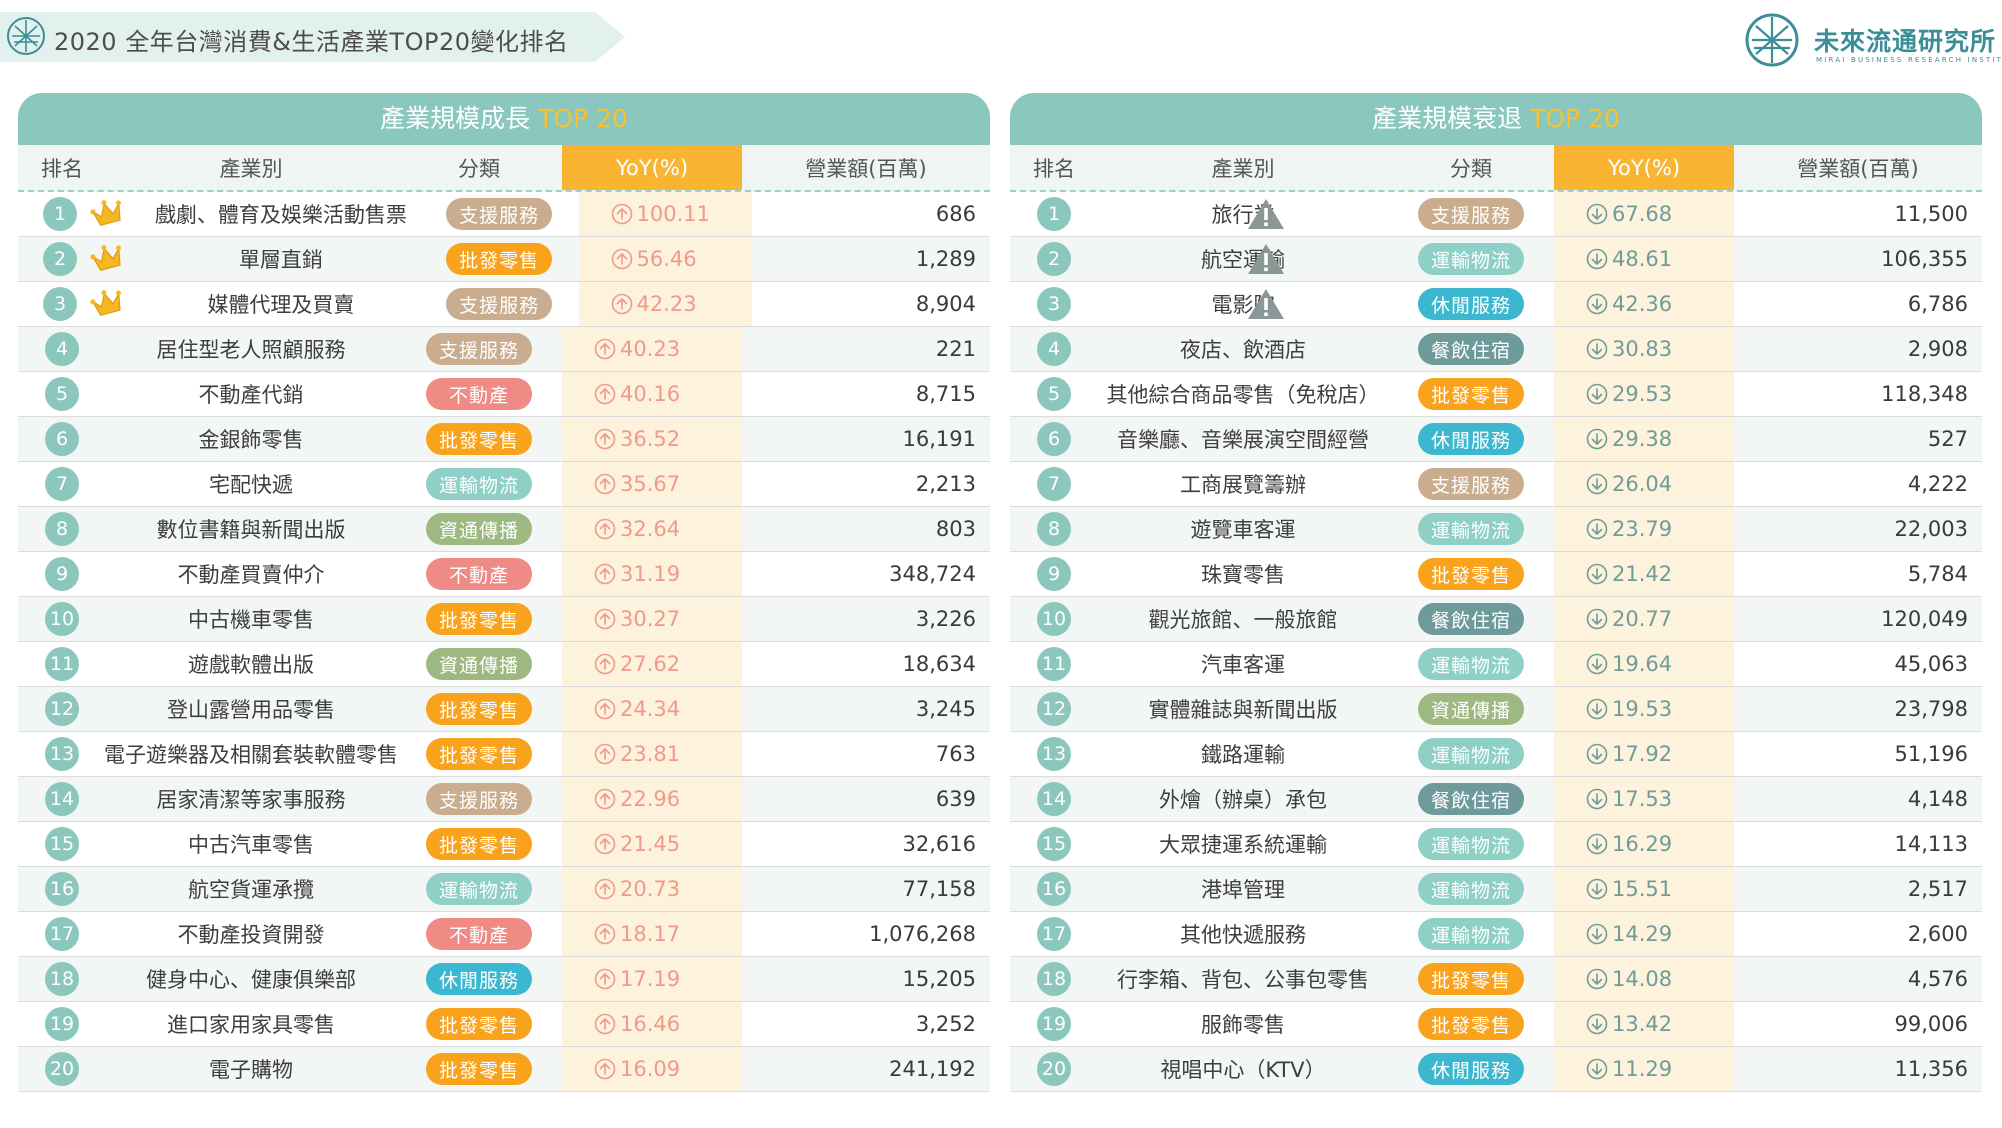 The image size is (2002, 1128). What do you see at coordinates (62, 664) in the screenshot?
I see `rank-number: 11` at bounding box center [62, 664].